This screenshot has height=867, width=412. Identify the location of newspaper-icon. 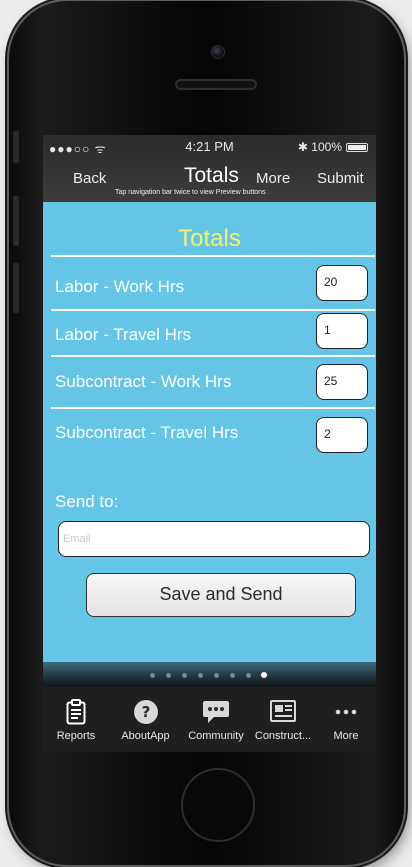
(283, 713).